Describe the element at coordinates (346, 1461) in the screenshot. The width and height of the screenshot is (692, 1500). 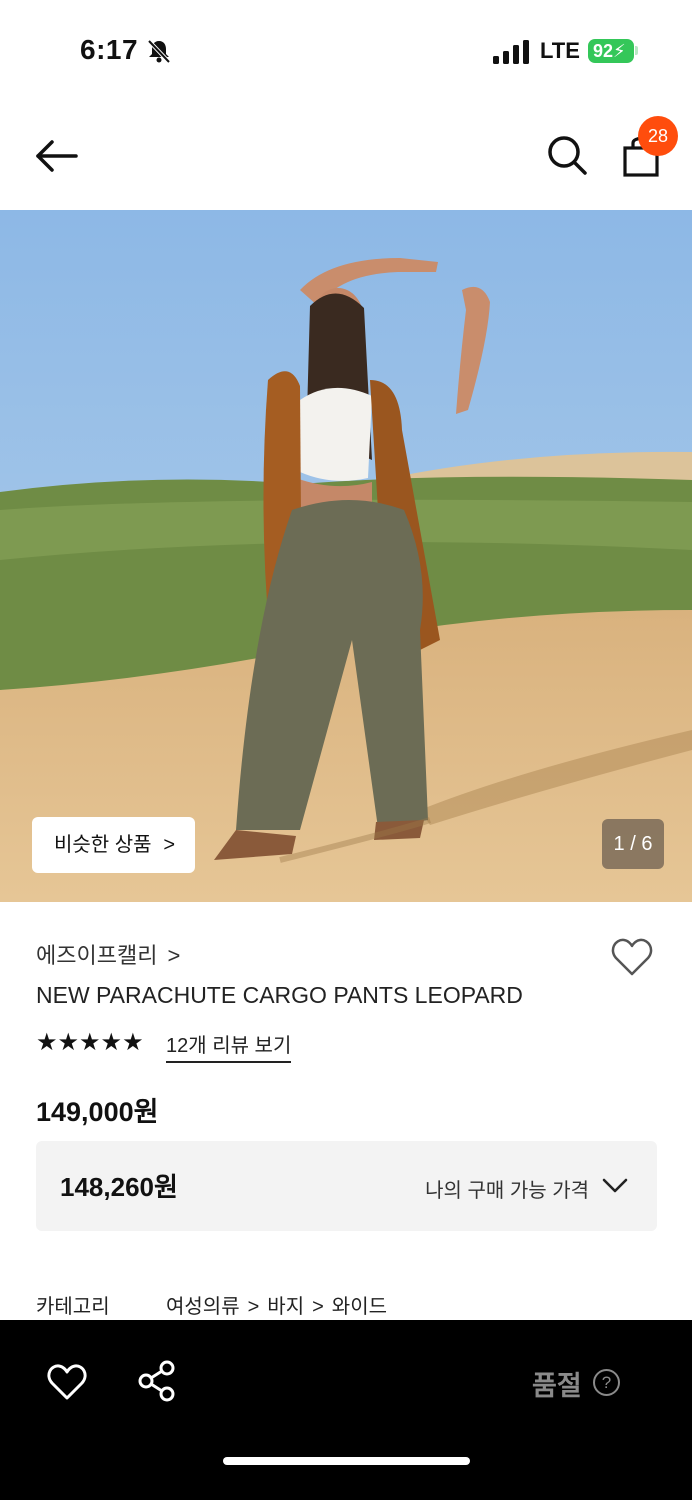
I see `home-indicator` at that location.